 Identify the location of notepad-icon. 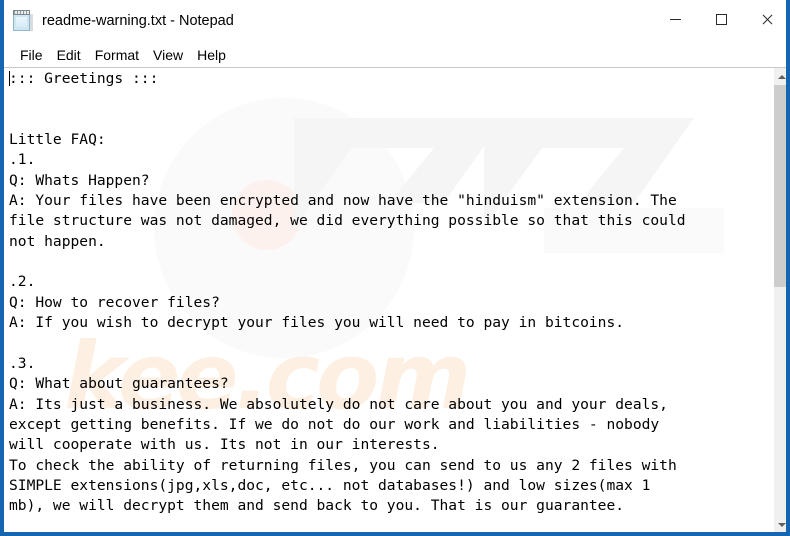
(23, 21).